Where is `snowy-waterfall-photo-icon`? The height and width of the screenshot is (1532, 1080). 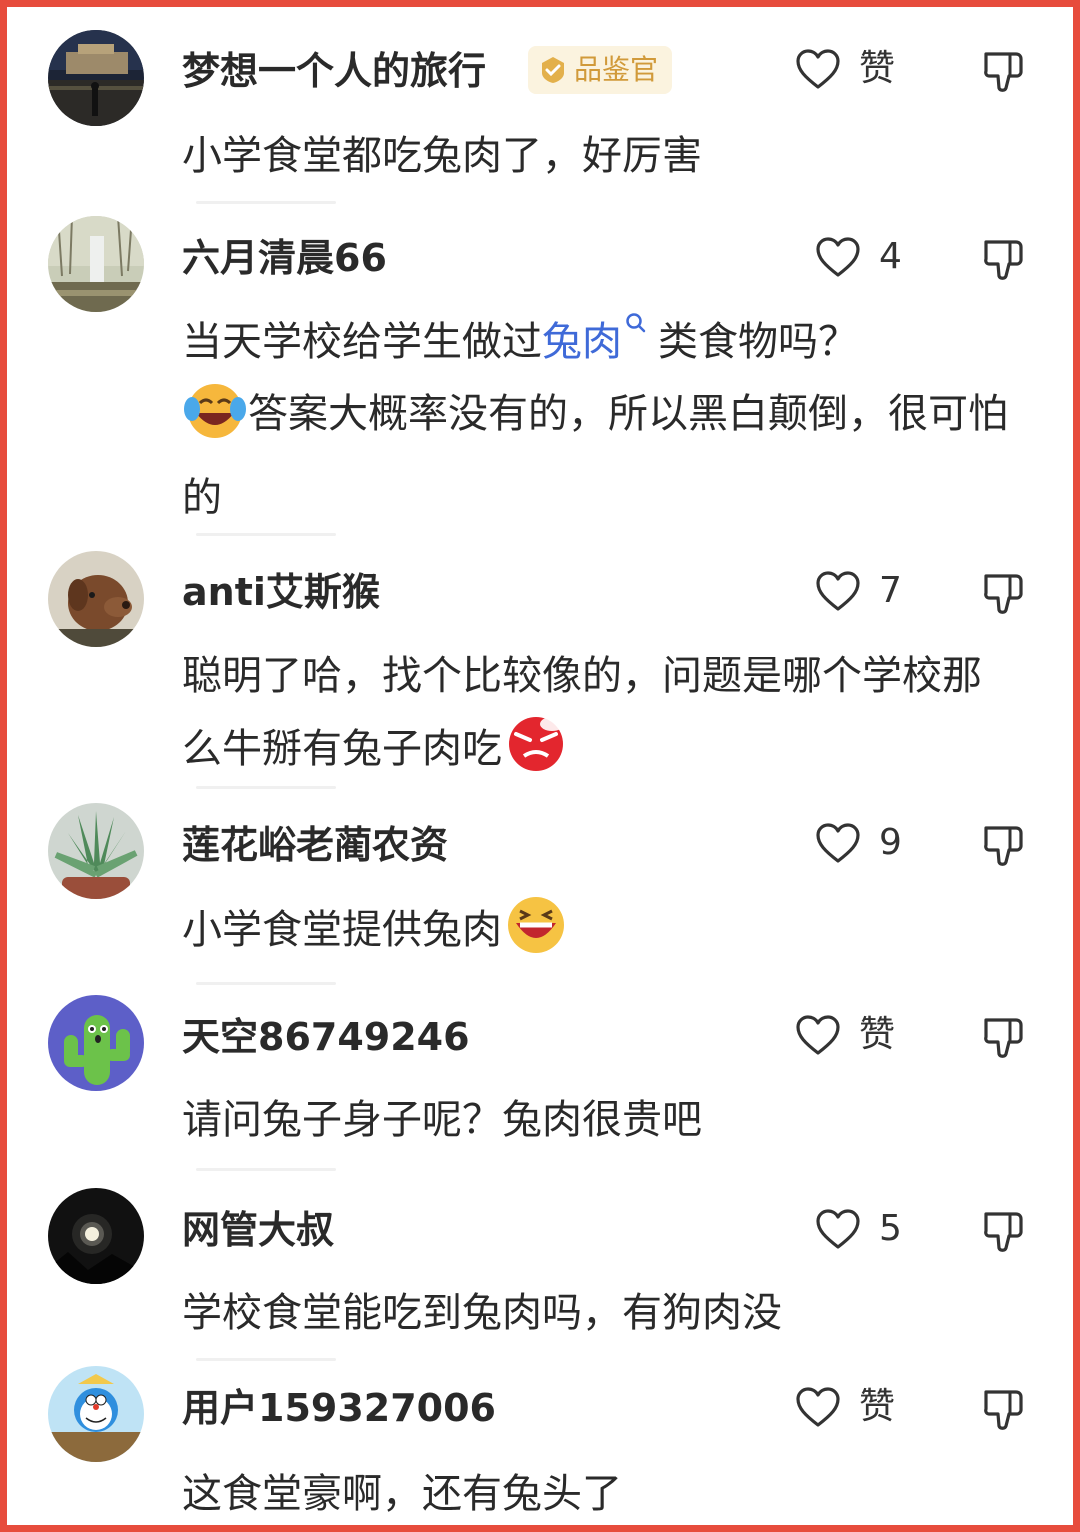 snowy-waterfall-photo-icon is located at coordinates (96, 264).